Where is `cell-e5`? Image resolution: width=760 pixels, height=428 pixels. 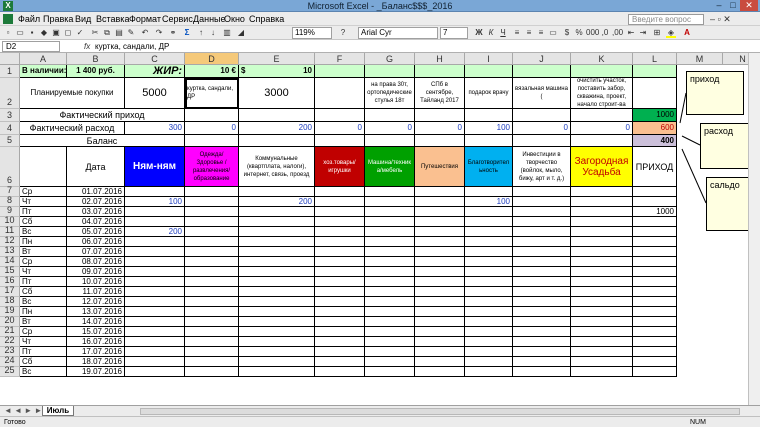 cell-e5 is located at coordinates (277, 141).